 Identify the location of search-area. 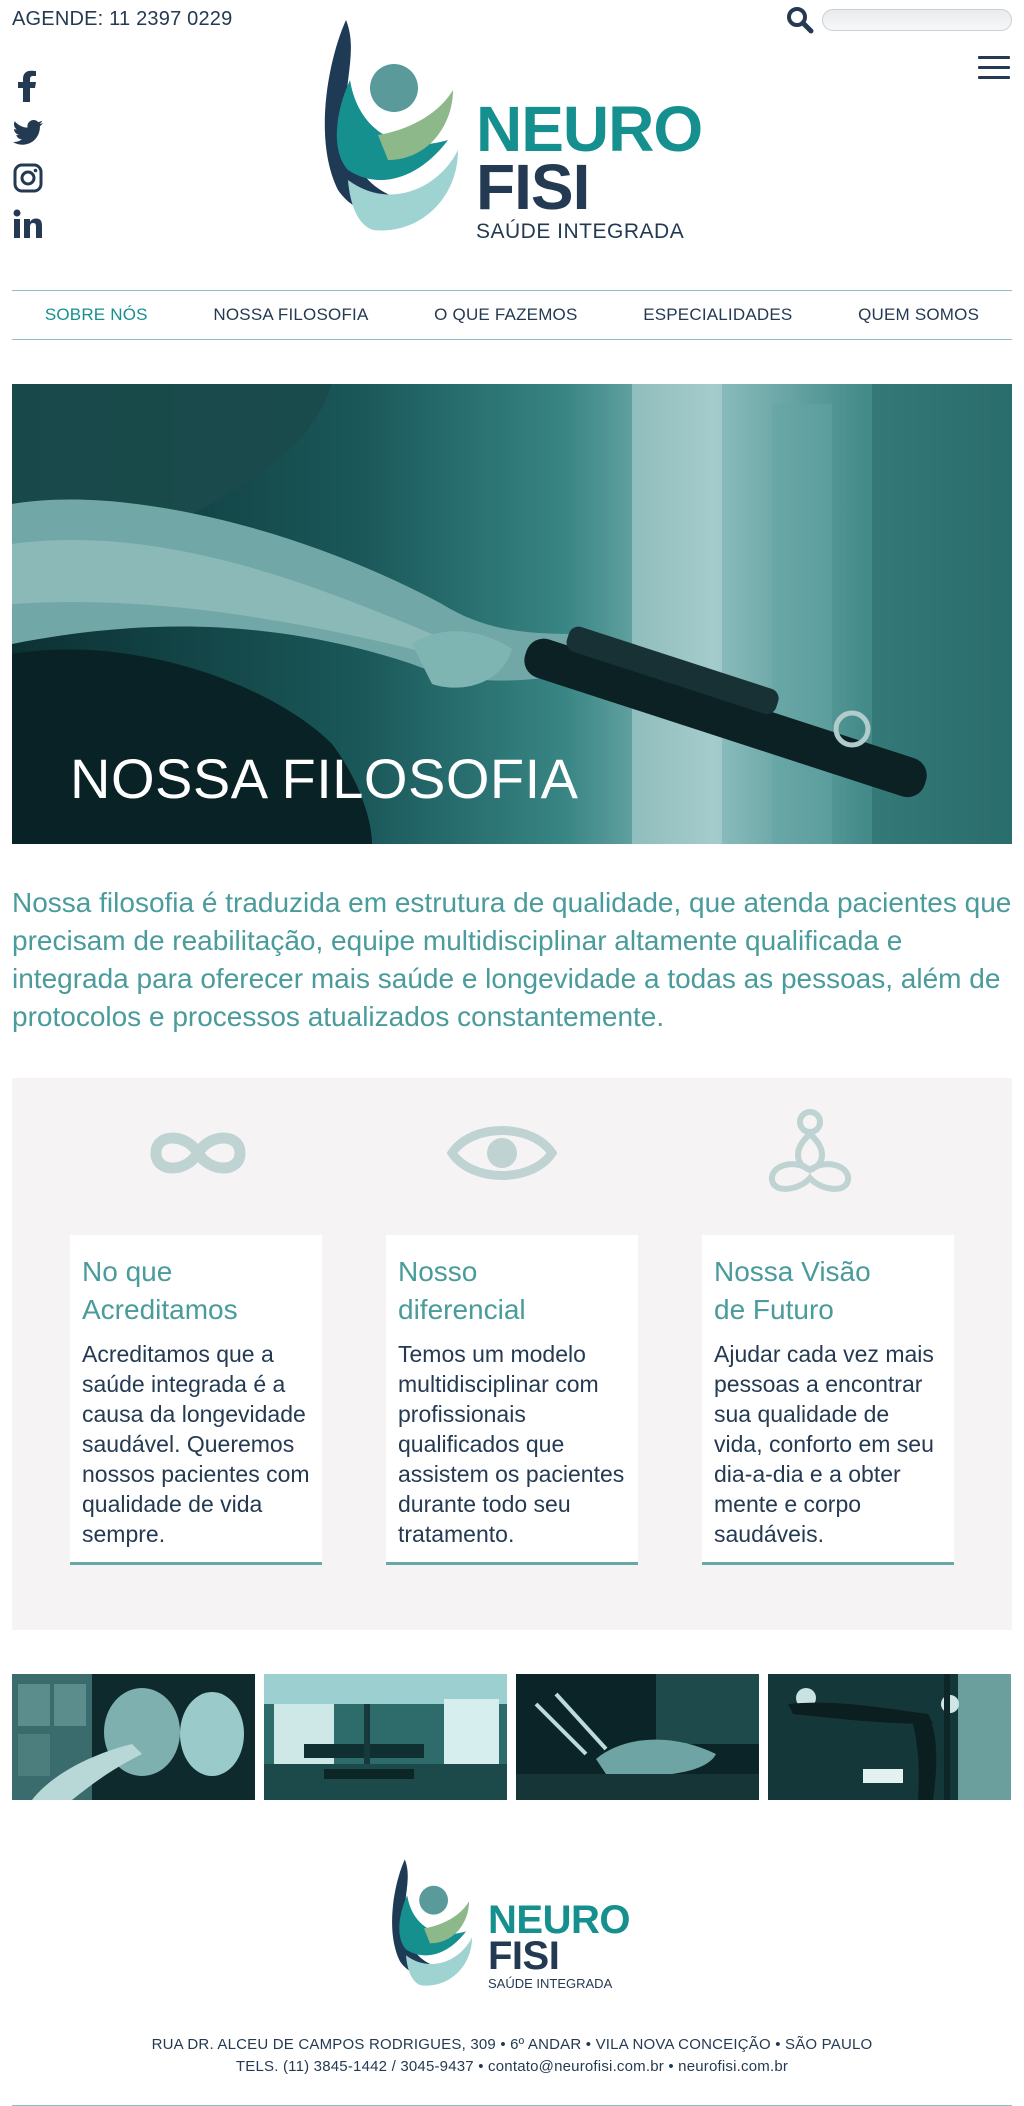
(899, 20).